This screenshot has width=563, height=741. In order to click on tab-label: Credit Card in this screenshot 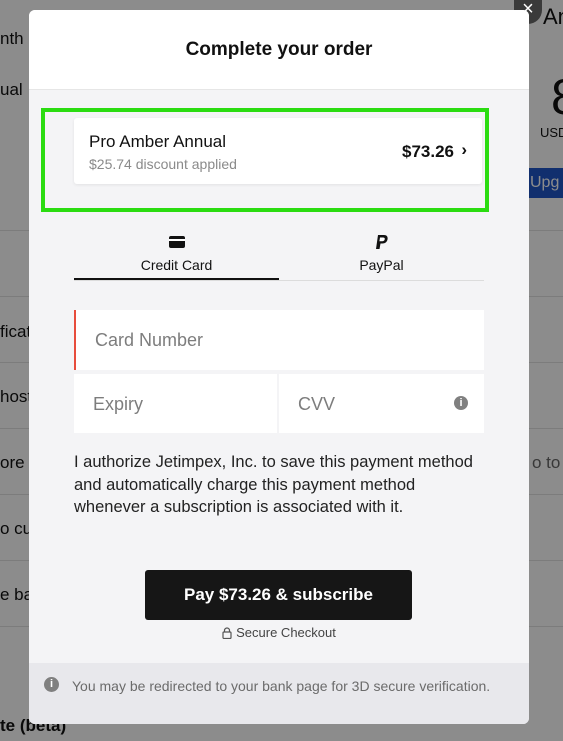, I will do `click(176, 265)`.